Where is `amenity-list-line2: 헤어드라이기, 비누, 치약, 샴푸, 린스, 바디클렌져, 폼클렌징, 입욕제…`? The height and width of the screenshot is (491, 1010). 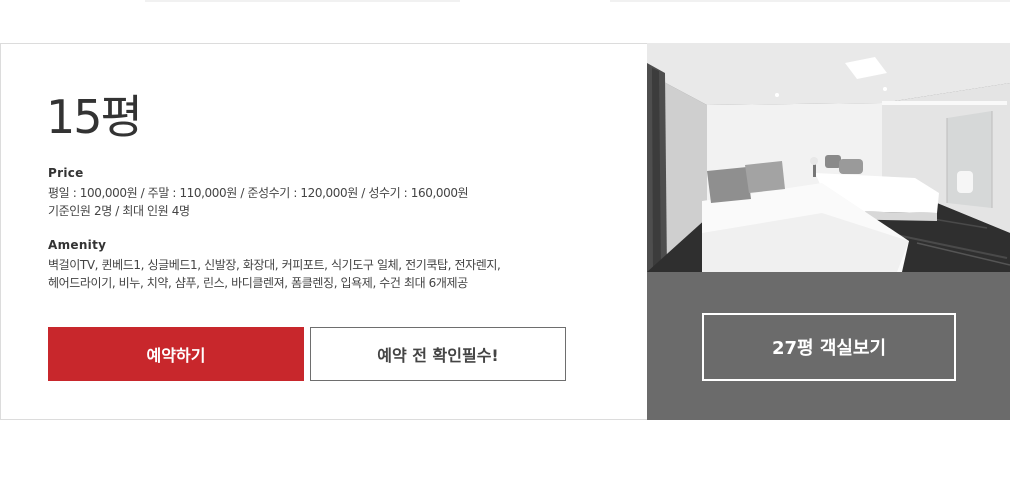 amenity-list-line2: 헤어드라이기, 비누, 치약, 샴푸, 린스, 바디클렌져, 폼클렌징, 입욕제… is located at coordinates (258, 283).